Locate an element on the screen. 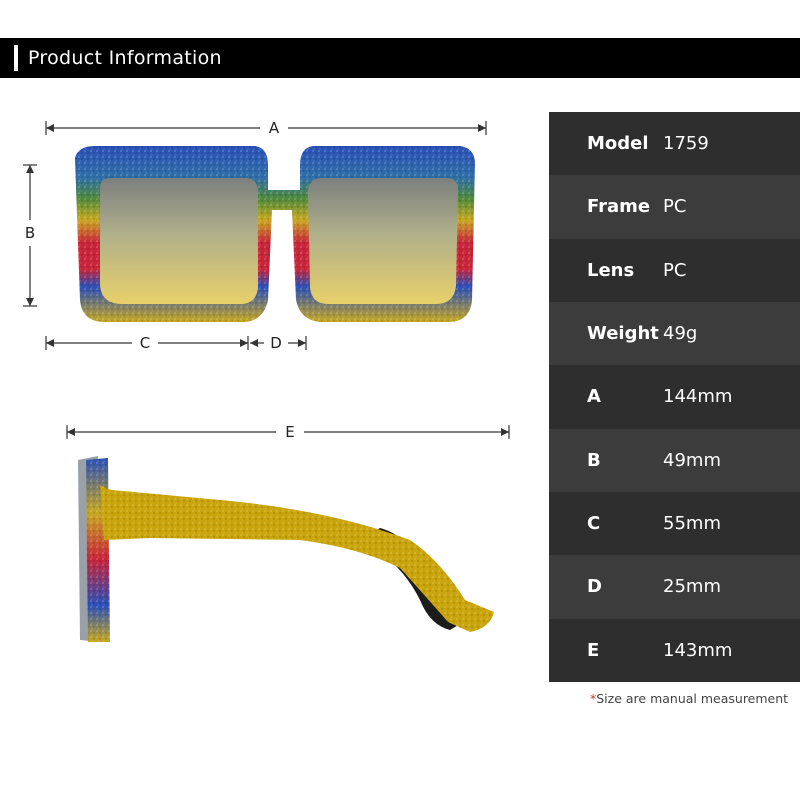 The width and height of the screenshot is (800, 800). spec-row-a: A 144mm is located at coordinates (674, 397).